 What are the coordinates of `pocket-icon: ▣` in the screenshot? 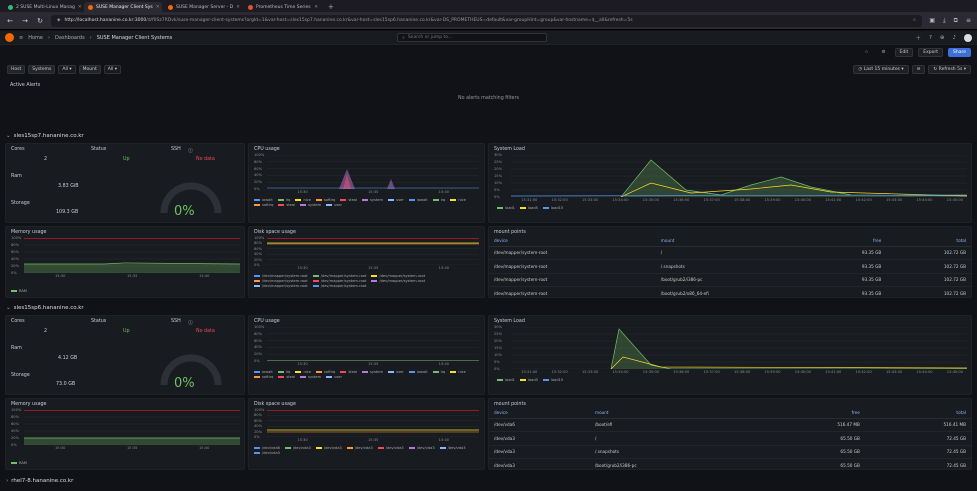 It's located at (932, 21).